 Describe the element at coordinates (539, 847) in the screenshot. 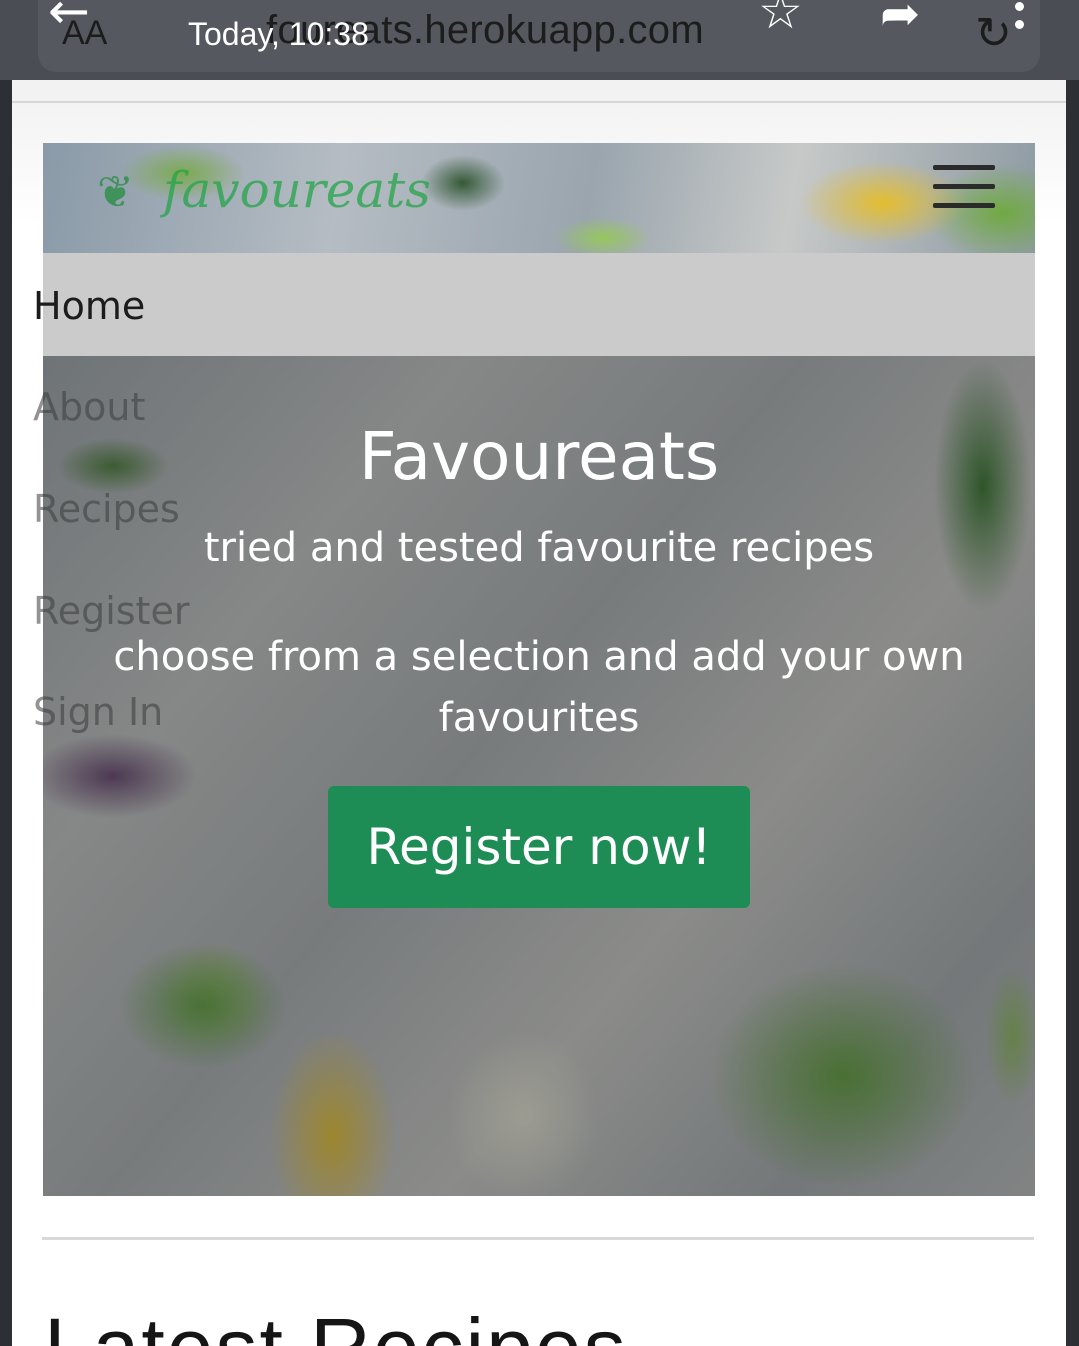

I see `register-now-button: Register now!` at that location.